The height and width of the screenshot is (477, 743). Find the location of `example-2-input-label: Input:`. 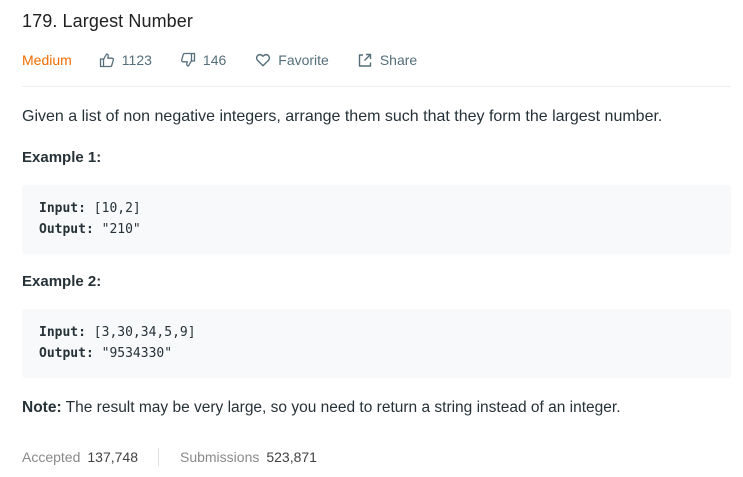

example-2-input-label: Input: is located at coordinates (62, 332).